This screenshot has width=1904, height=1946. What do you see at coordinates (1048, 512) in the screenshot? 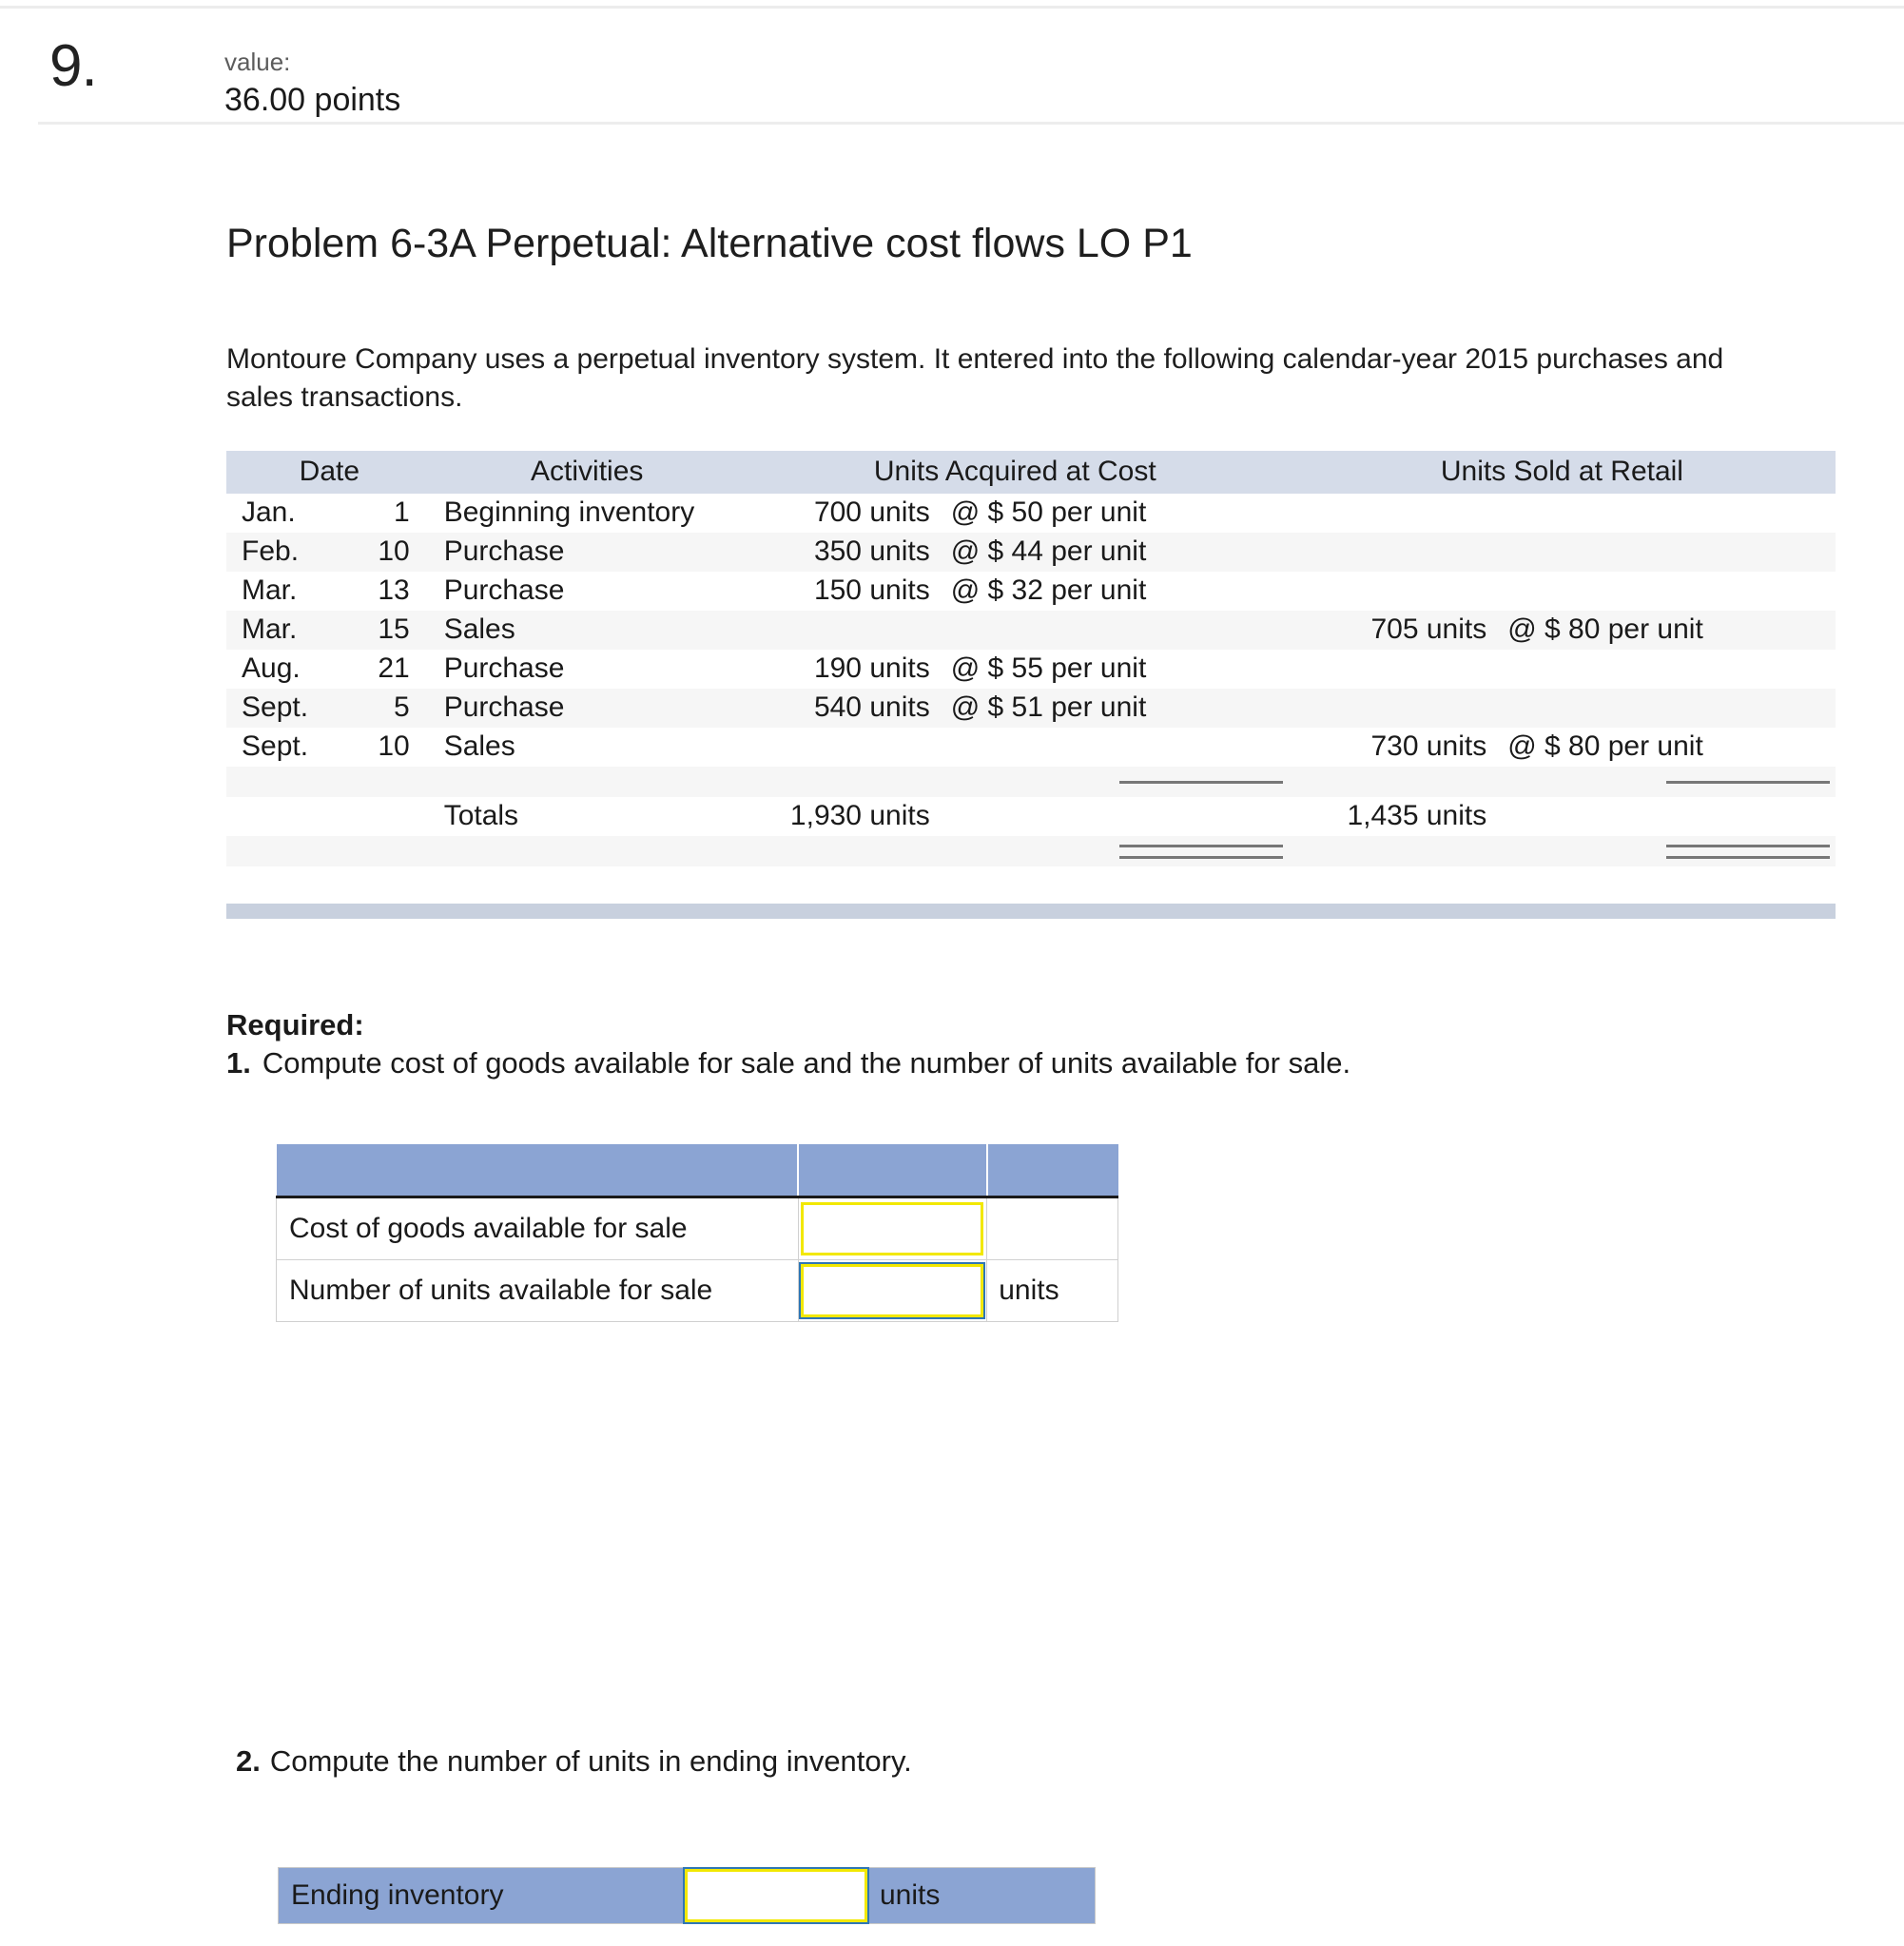
I see `cell-acquired-rate: @ $ 50 per unit` at bounding box center [1048, 512].